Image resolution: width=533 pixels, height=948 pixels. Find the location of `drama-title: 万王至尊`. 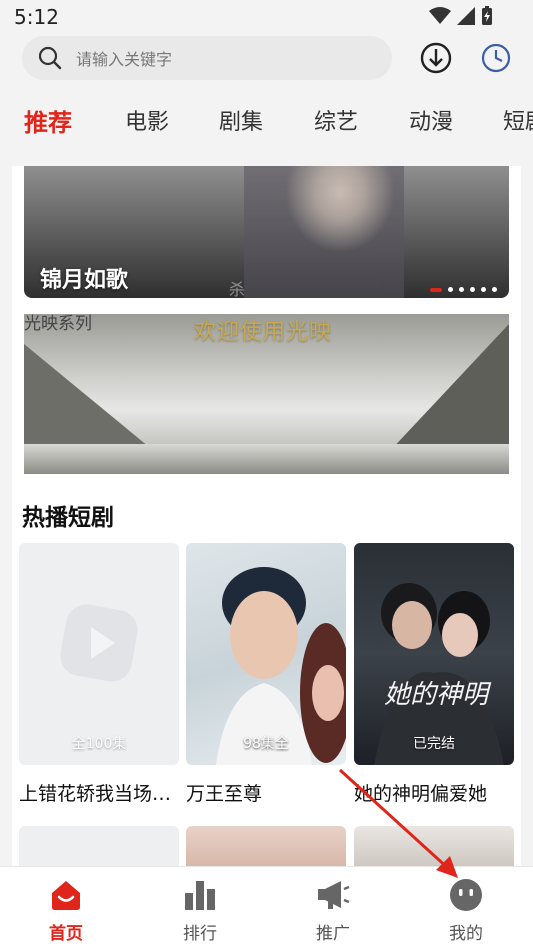

drama-title: 万王至尊 is located at coordinates (224, 794).